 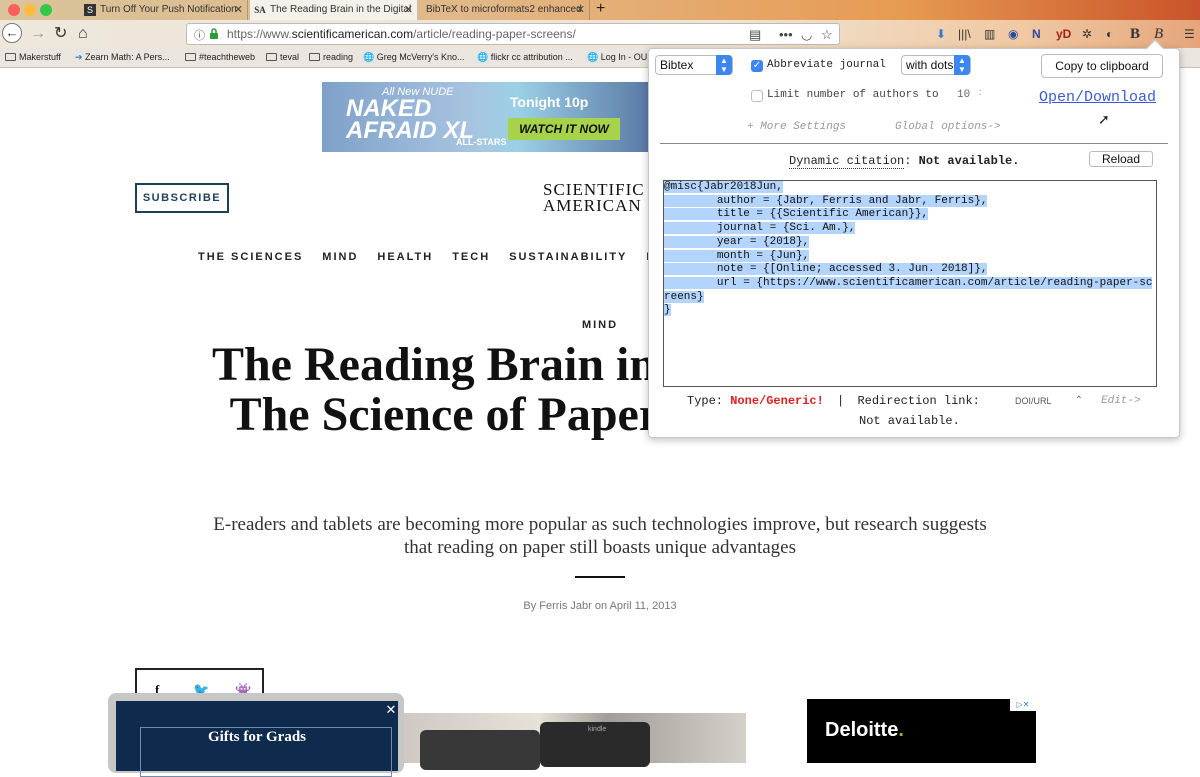 I want to click on yd-icon: yD, so click(x=1063, y=34).